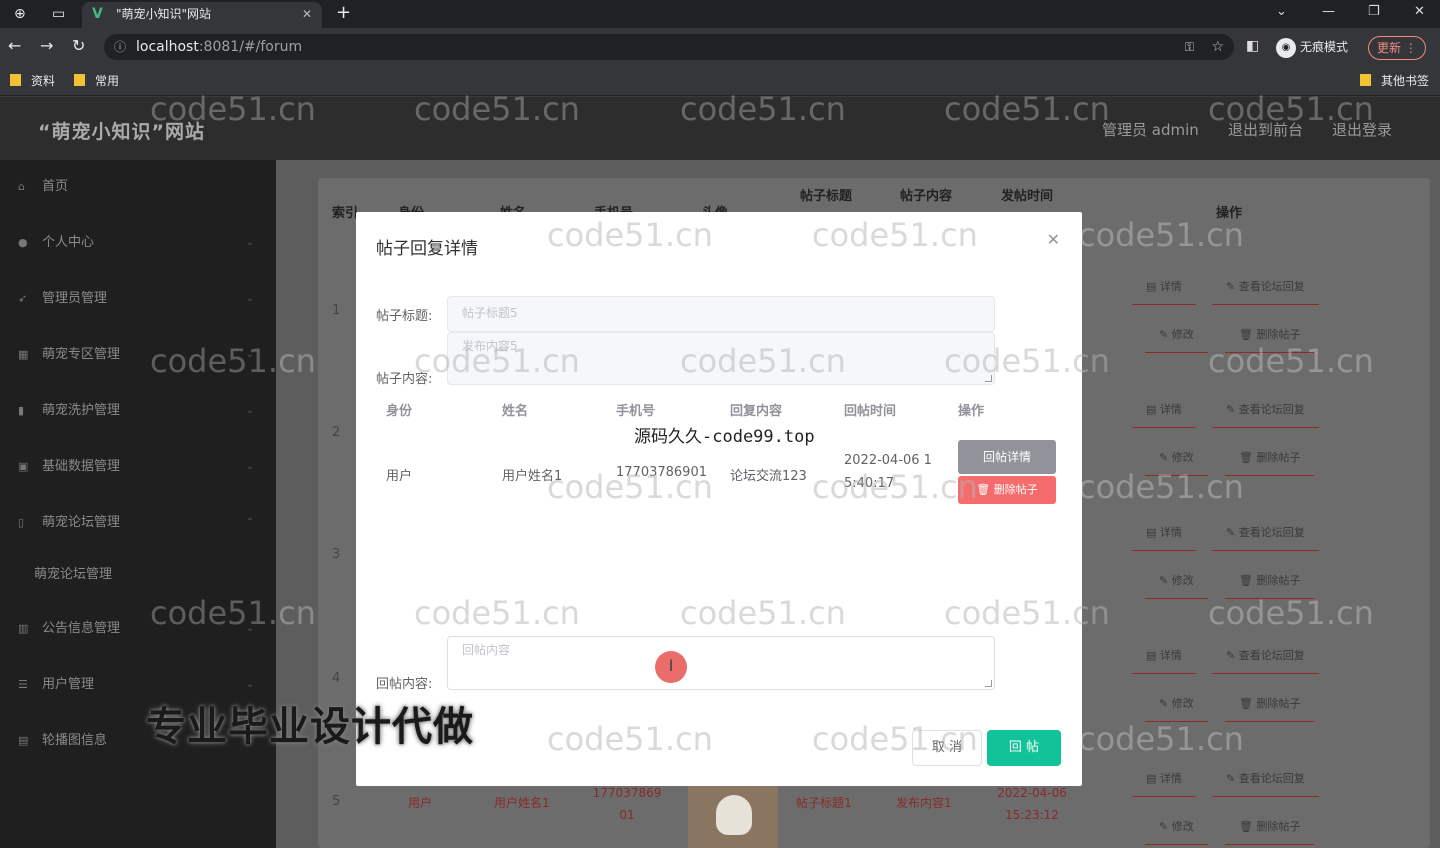 The image size is (1440, 848). I want to click on sidebar-item-pet-care: ▮ 萌宠洗护管理 ⌄, so click(138, 411).